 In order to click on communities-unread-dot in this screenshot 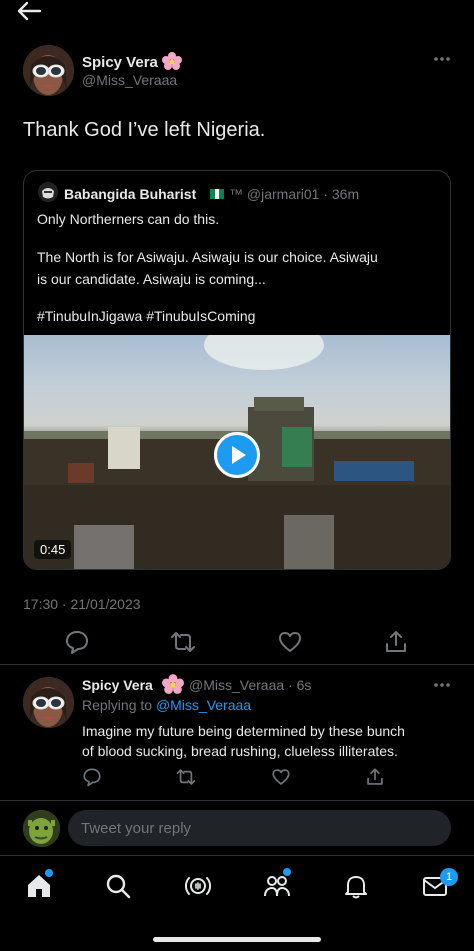, I will do `click(287, 872)`.